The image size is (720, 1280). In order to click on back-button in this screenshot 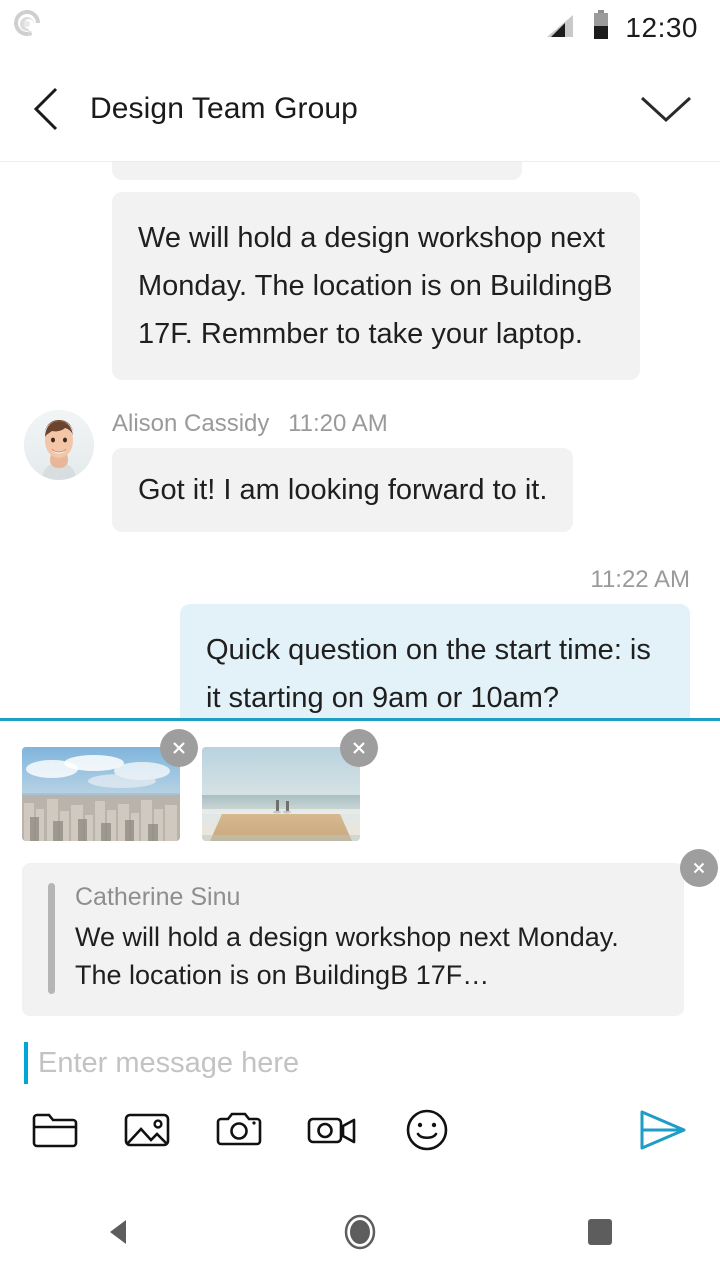, I will do `click(46, 109)`.